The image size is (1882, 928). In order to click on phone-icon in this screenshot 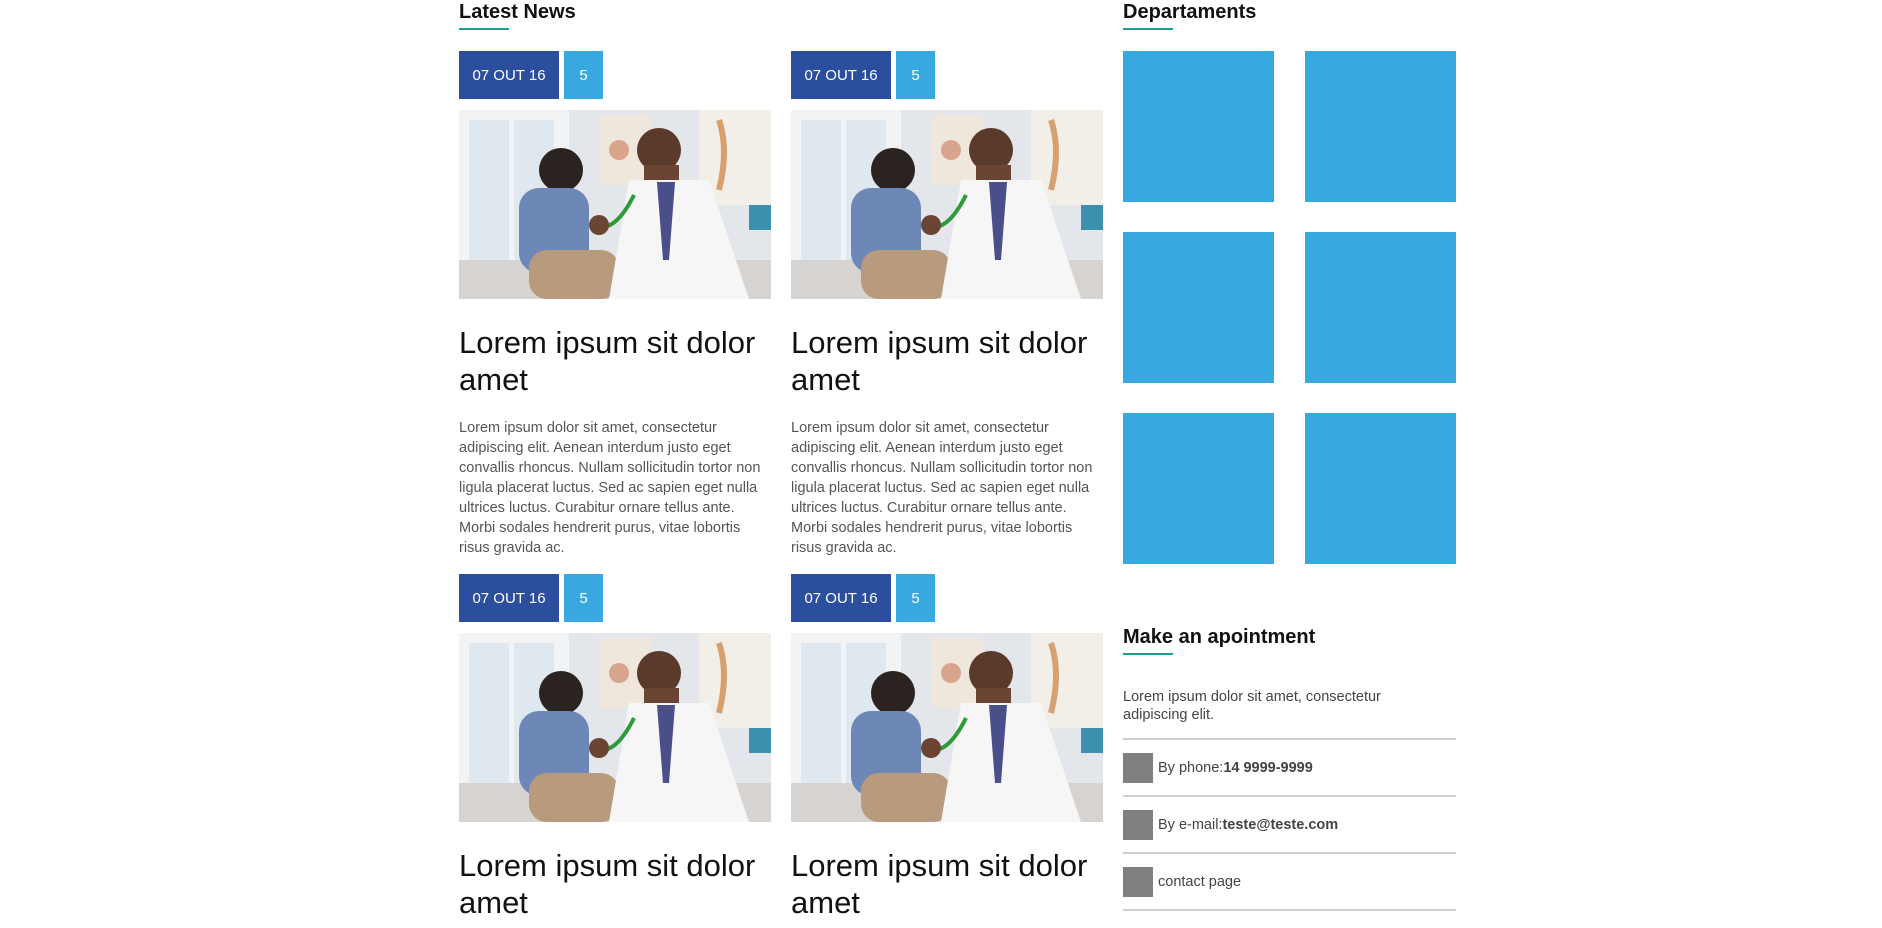, I will do `click(1138, 767)`.